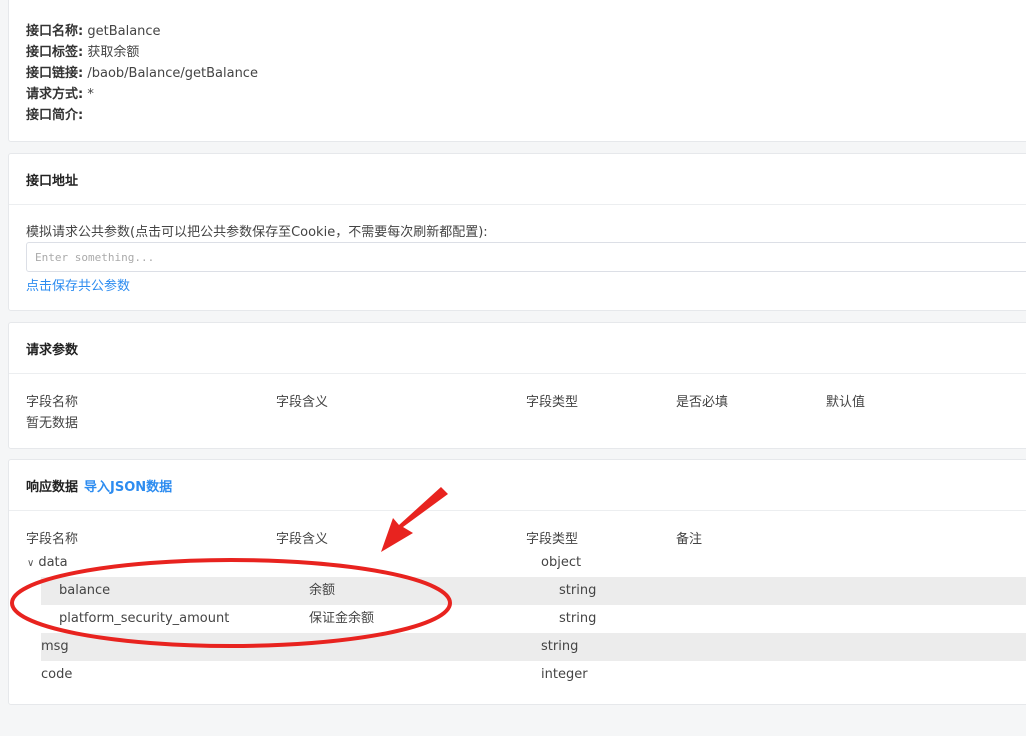 The image size is (1026, 736). Describe the element at coordinates (846, 402) in the screenshot. I see `request-col-default: 默认值` at that location.